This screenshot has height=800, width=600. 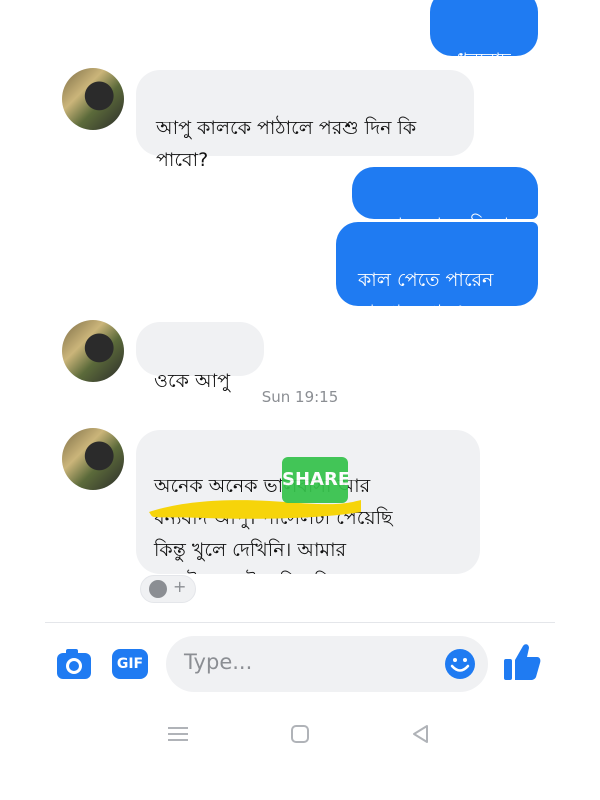 I want to click on message-timestamp: Sun 19:15, so click(x=300, y=397).